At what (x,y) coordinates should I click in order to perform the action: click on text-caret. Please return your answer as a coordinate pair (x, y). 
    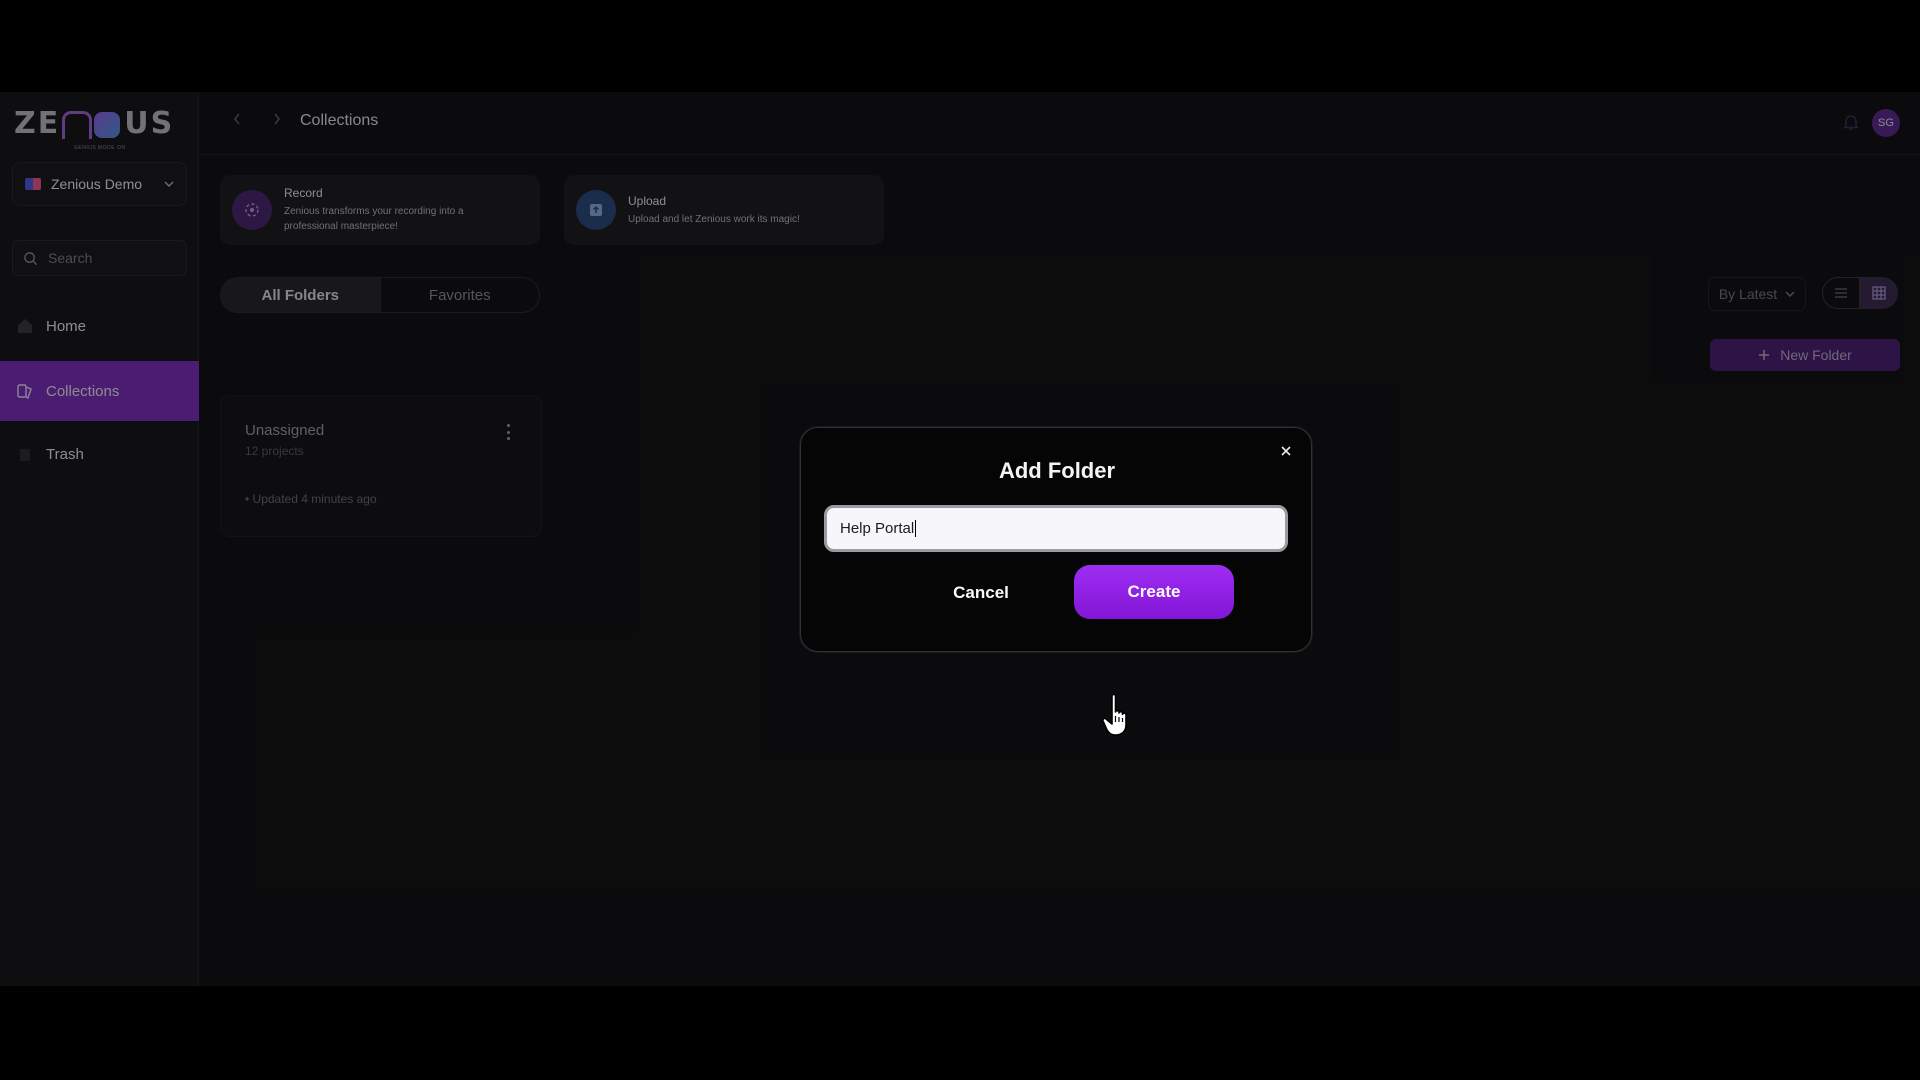
    Looking at the image, I should click on (916, 528).